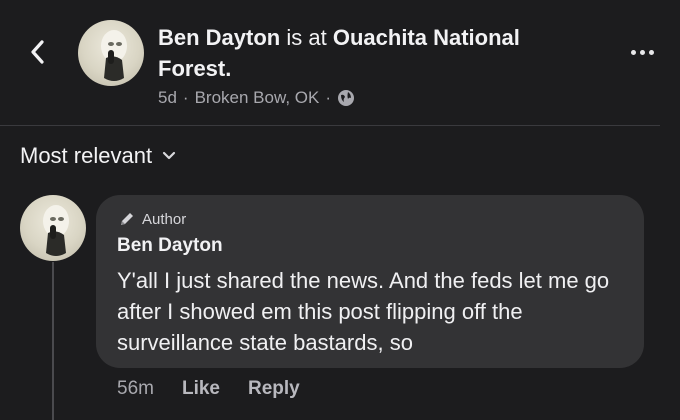  What do you see at coordinates (219, 37) in the screenshot?
I see `actor-name-link: Ben Dayton` at bounding box center [219, 37].